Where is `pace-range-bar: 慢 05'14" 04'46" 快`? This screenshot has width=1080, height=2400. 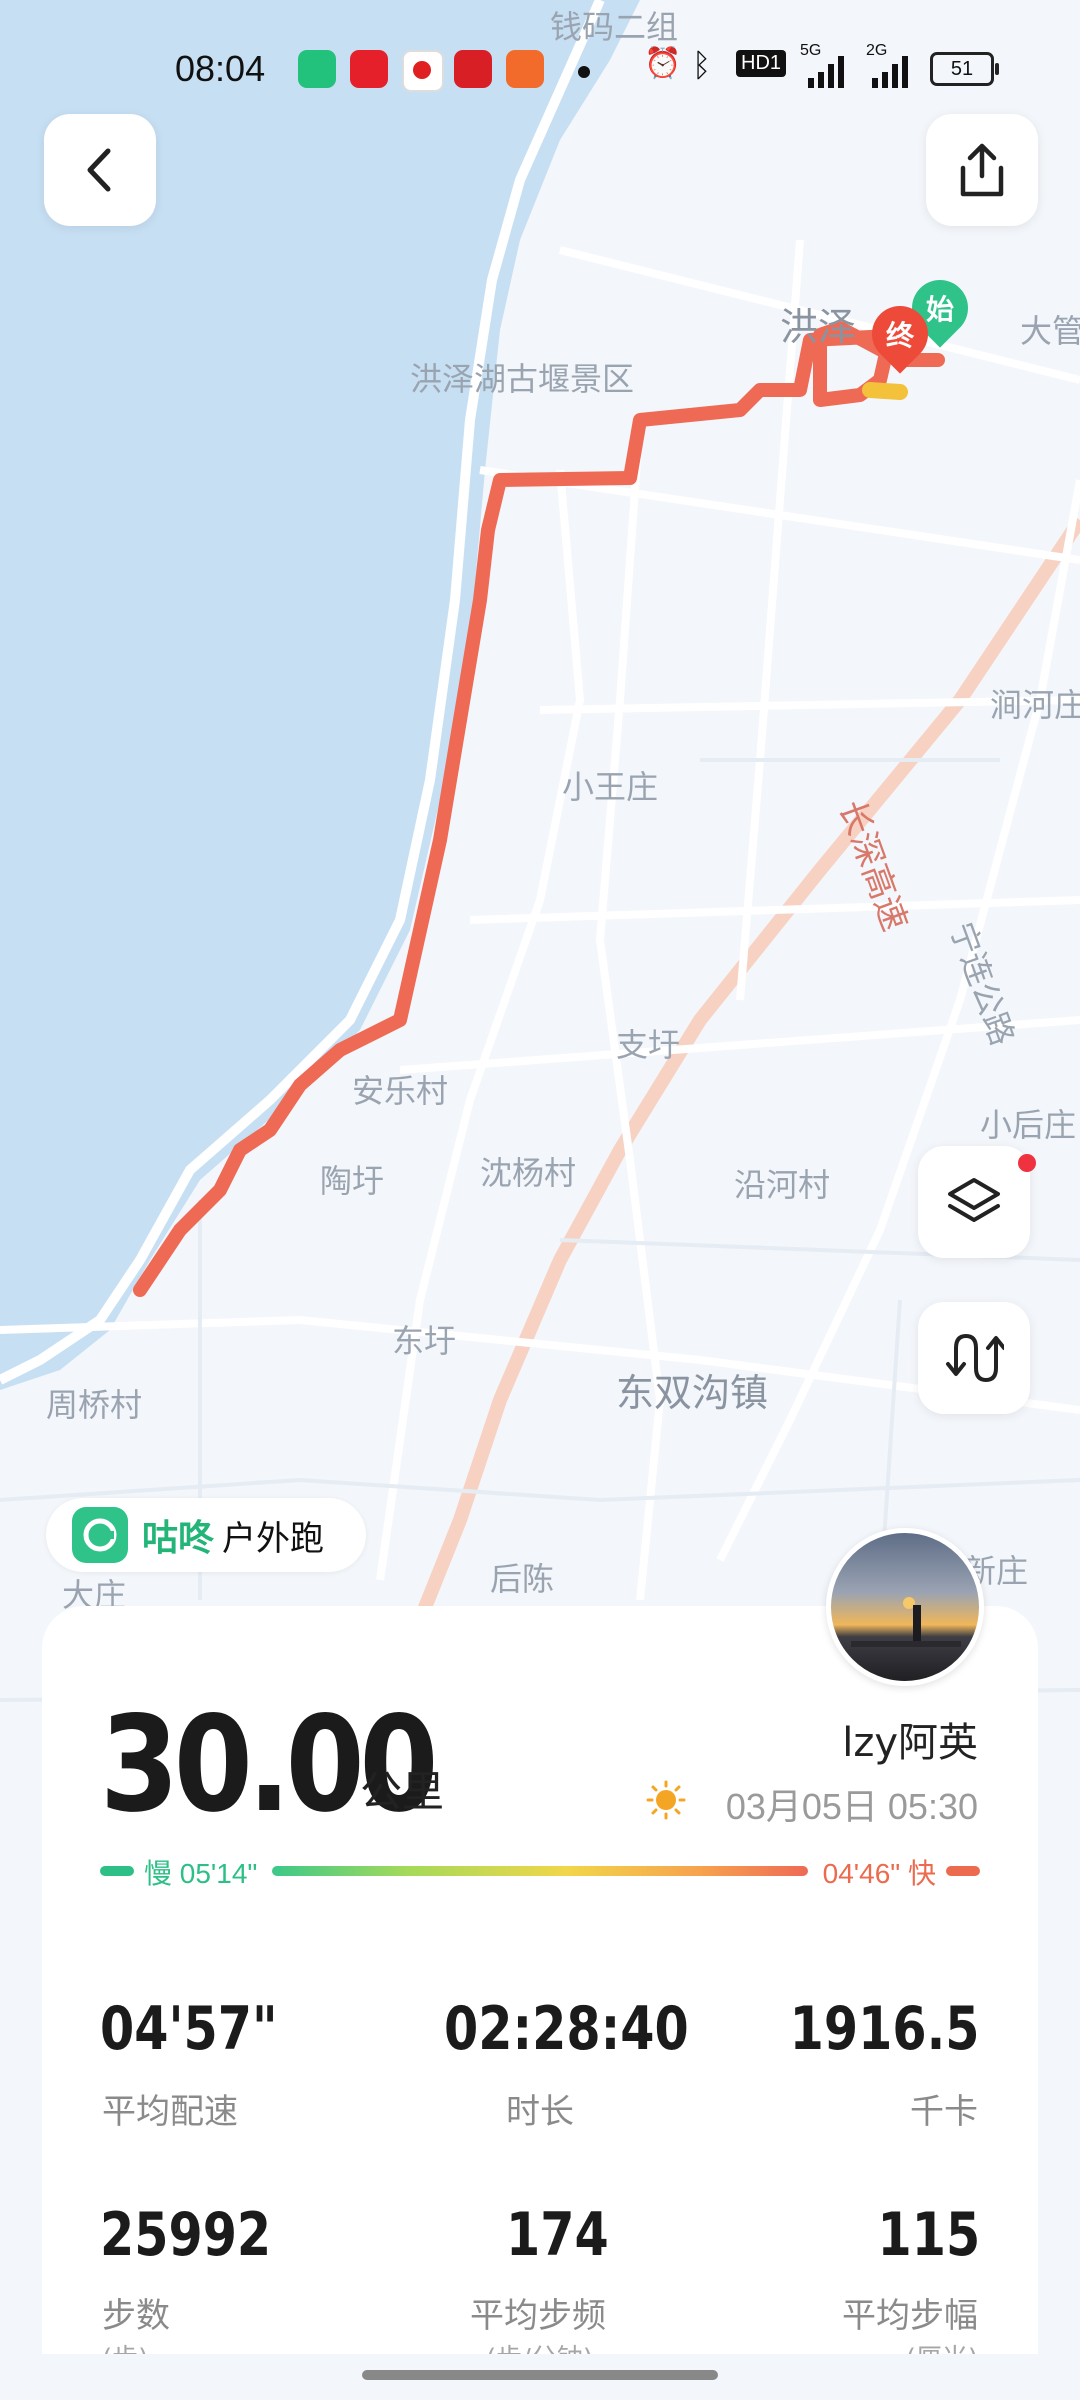
pace-range-bar: 慢 05'14" 04'46" 快 is located at coordinates (540, 1872).